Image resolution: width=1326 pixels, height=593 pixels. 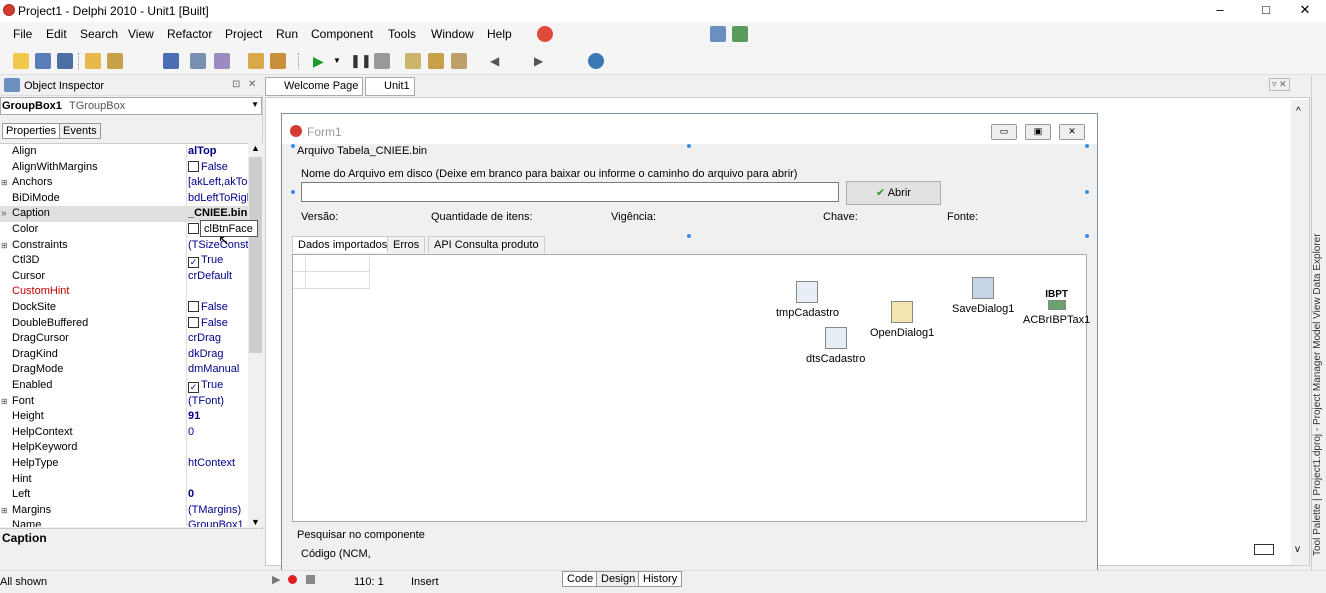 I want to click on property-row: Hint, so click(x=124, y=480).